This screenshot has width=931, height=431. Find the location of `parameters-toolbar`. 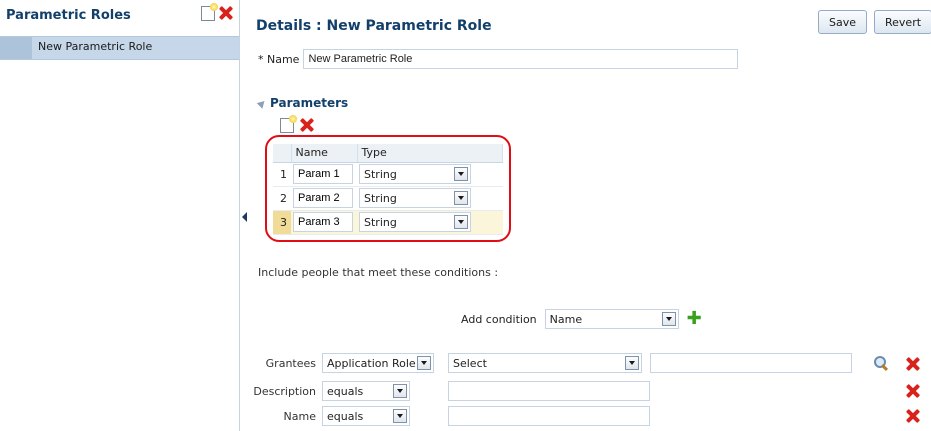

parameters-toolbar is located at coordinates (297, 124).